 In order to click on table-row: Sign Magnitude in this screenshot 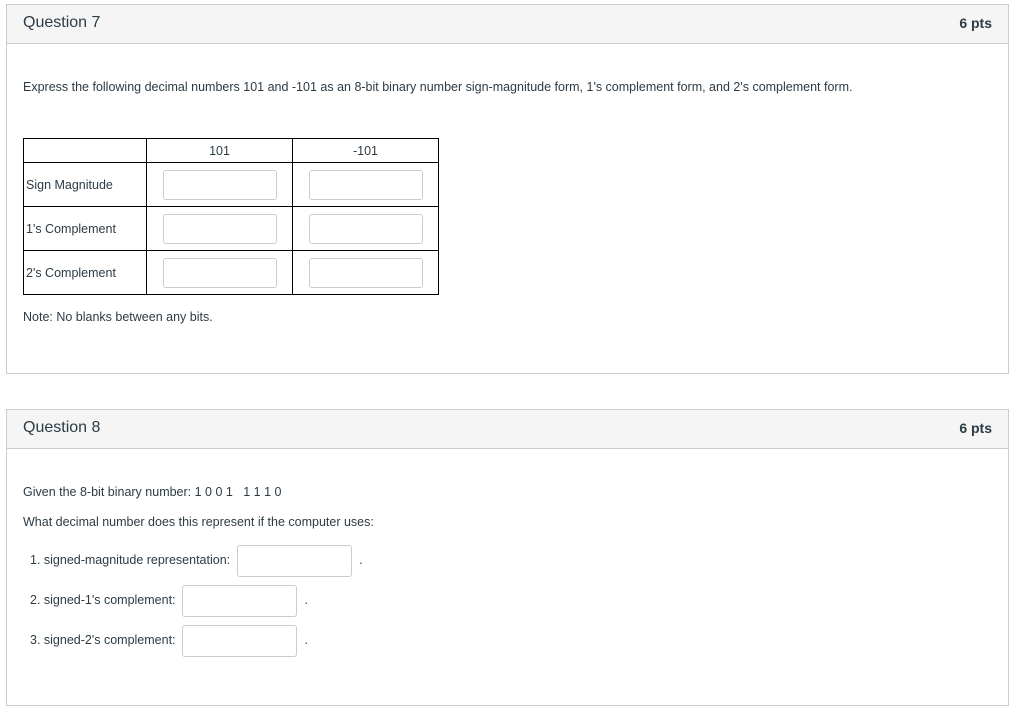, I will do `click(231, 184)`.